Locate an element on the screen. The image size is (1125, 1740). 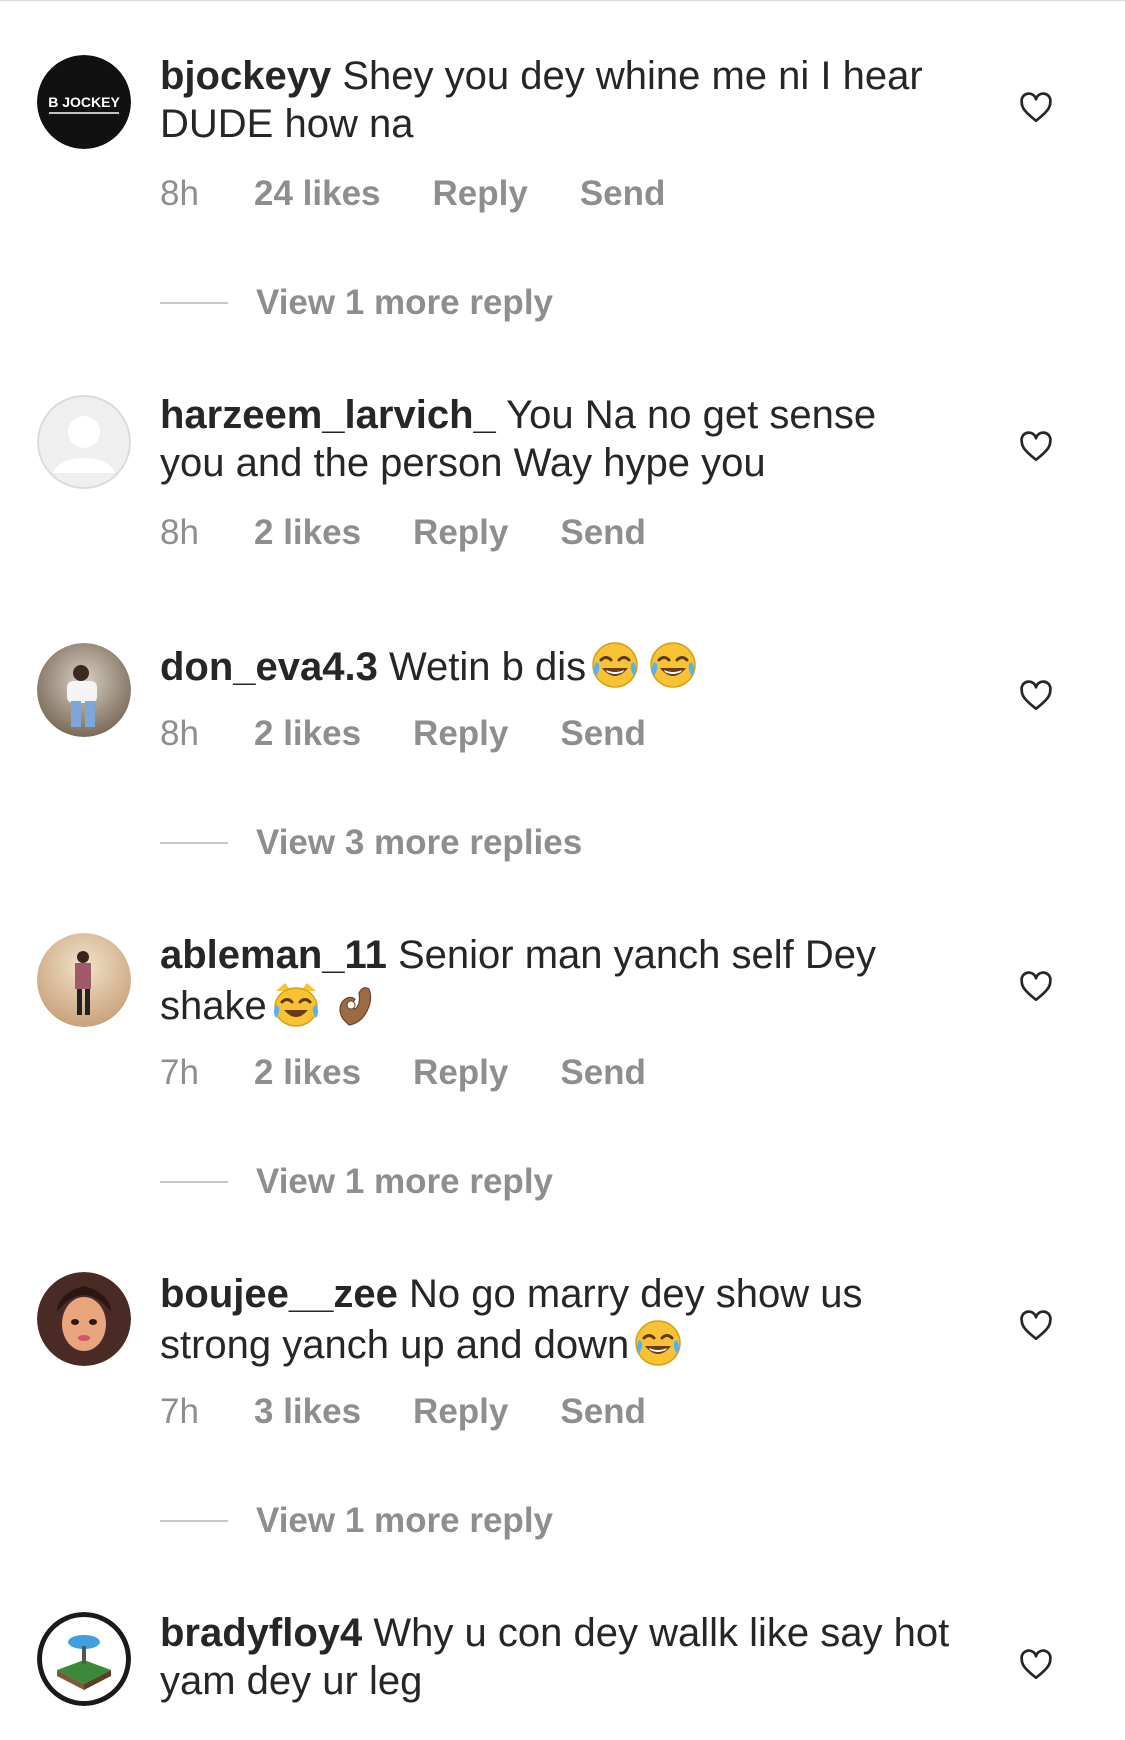
comment-body: don_eva4.3 Wetin b dis is located at coordinates (555, 665).